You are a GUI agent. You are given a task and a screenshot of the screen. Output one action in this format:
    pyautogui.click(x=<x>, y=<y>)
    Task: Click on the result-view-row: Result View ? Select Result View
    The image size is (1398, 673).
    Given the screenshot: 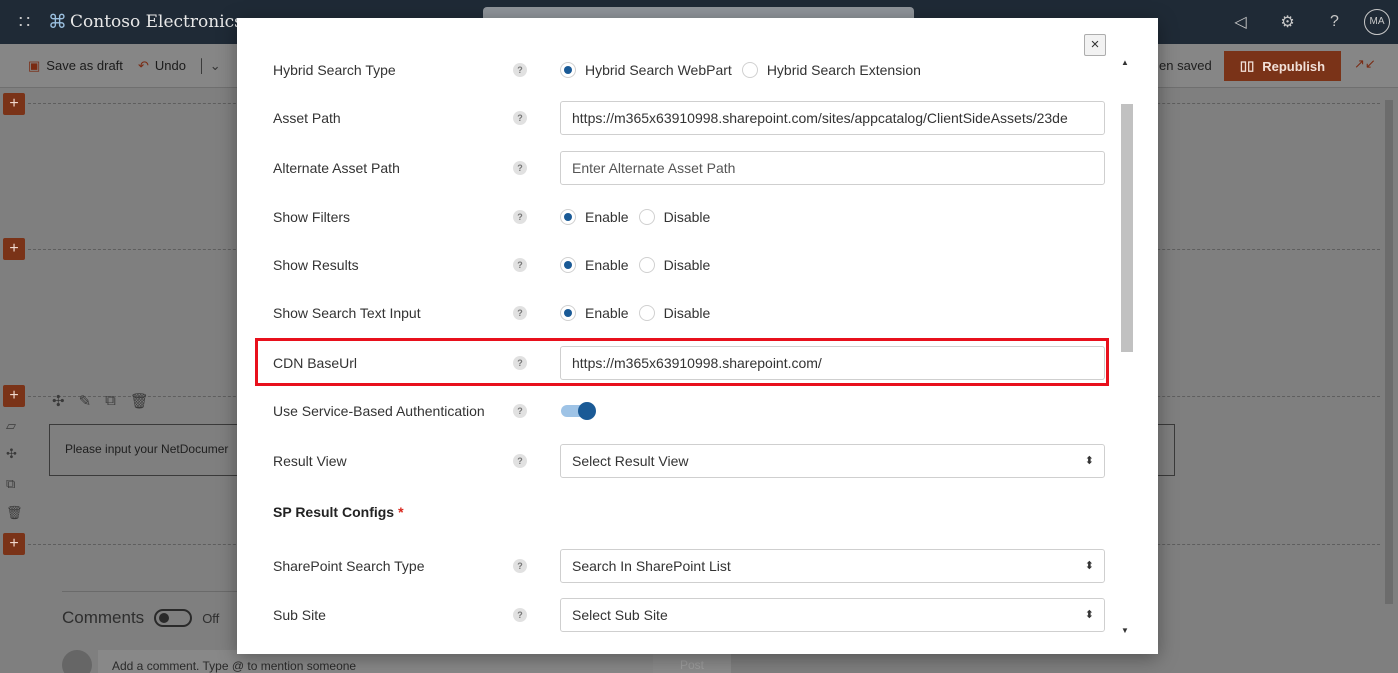 What is the action you would take?
    pyautogui.click(x=677, y=461)
    